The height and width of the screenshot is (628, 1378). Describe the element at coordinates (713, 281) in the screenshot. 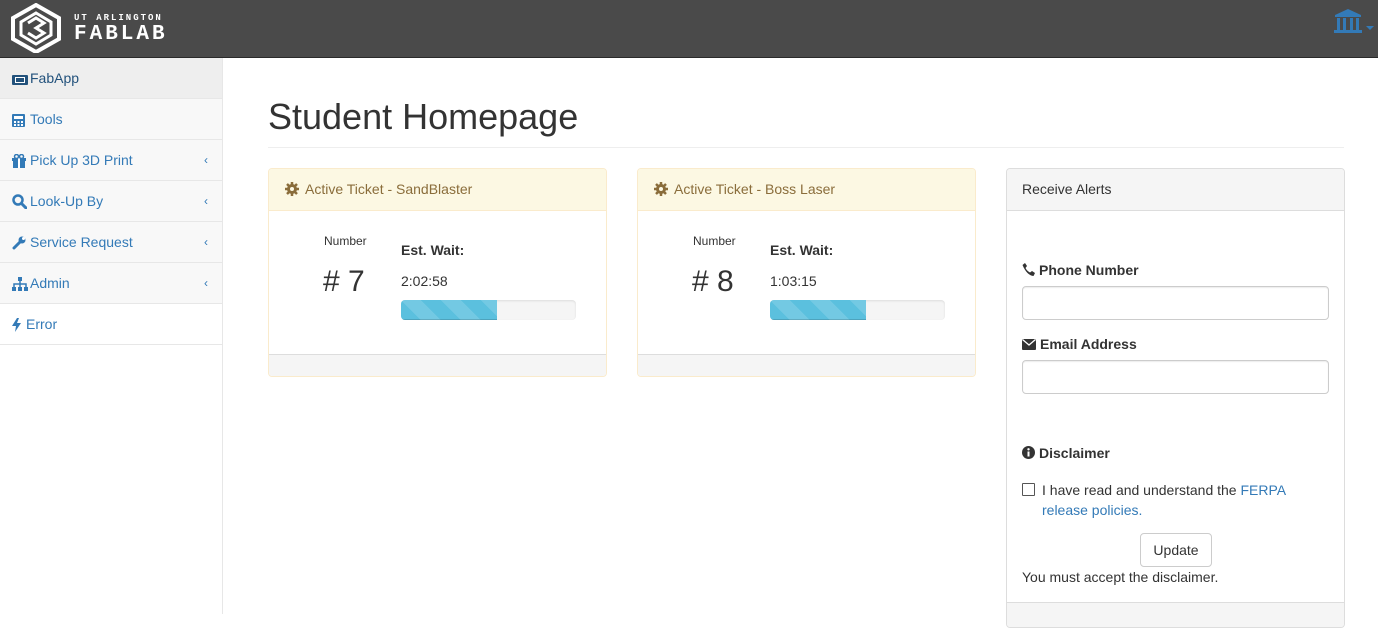

I see `ticket-number: # 8` at that location.